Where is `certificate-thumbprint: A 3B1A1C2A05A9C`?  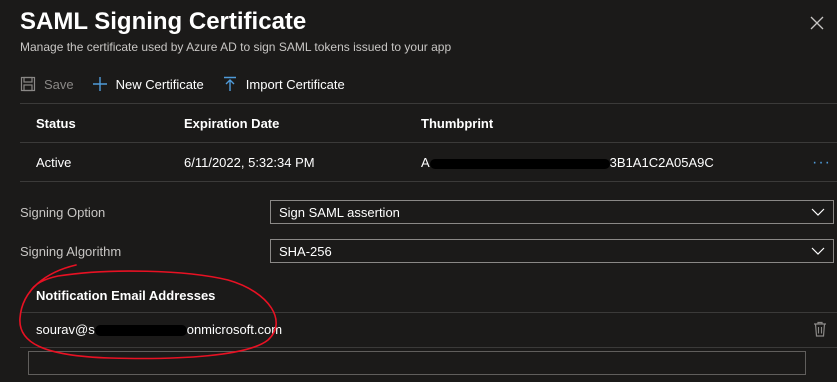
certificate-thumbprint: A 3B1A1C2A05A9C is located at coordinates (567, 162).